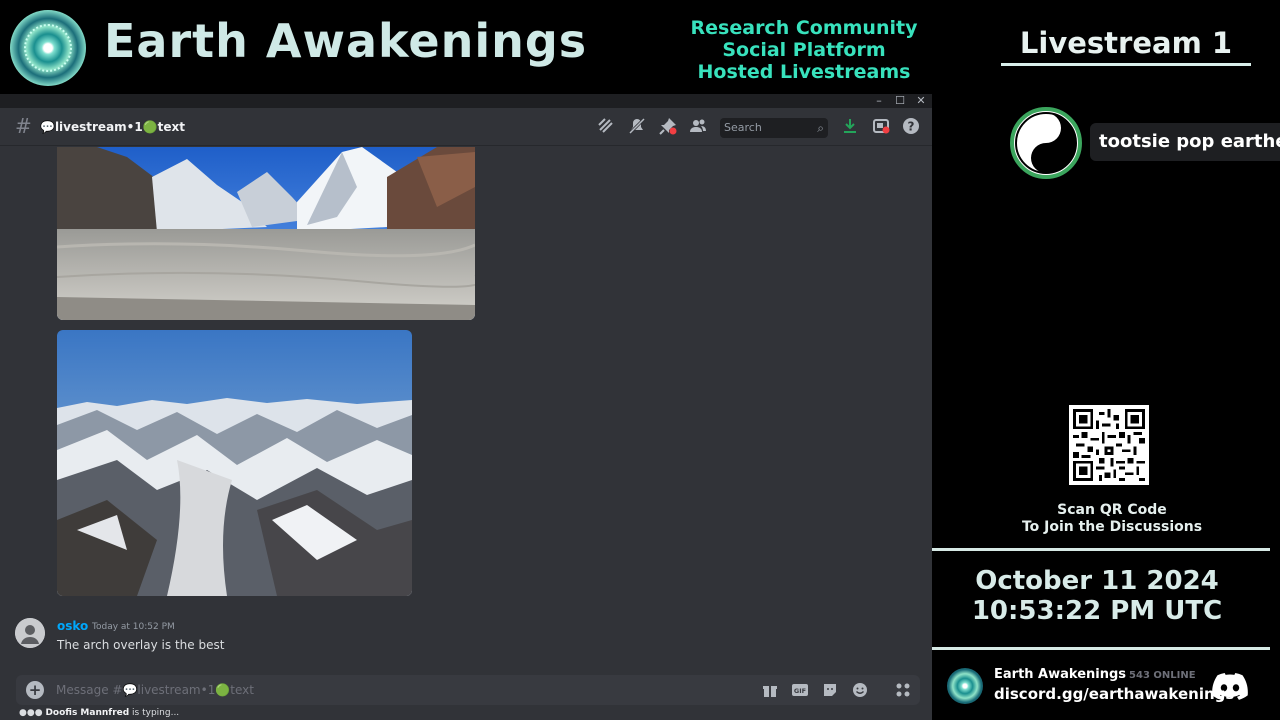  I want to click on date-text: October 11 2024, so click(1097, 581).